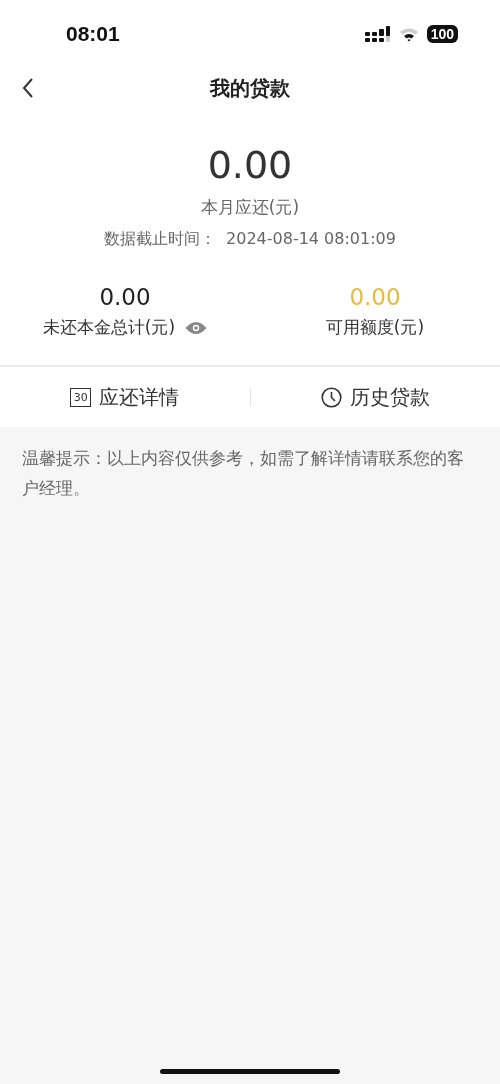  Describe the element at coordinates (109, 327) in the screenshot. I see `stat-label: 未还本金总计(元)` at that location.